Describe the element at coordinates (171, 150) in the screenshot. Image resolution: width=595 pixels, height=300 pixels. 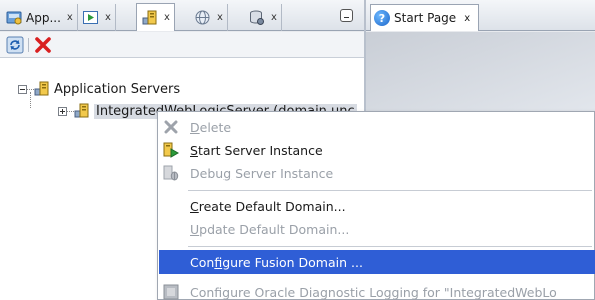
I see `start-server-icon` at that location.